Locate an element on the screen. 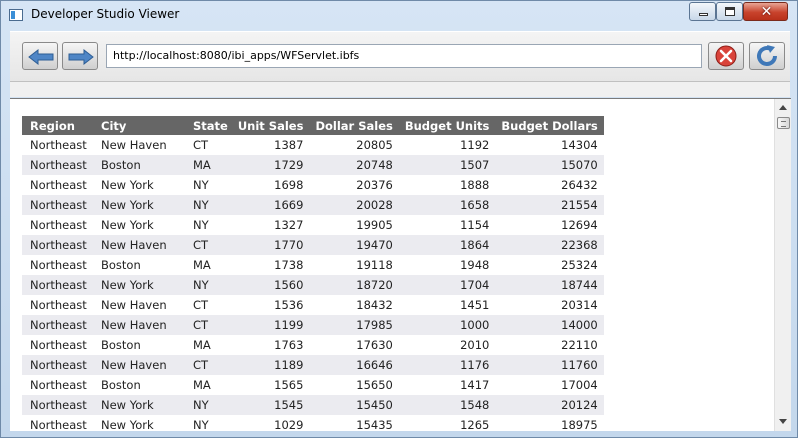  forward-button is located at coordinates (80, 56).